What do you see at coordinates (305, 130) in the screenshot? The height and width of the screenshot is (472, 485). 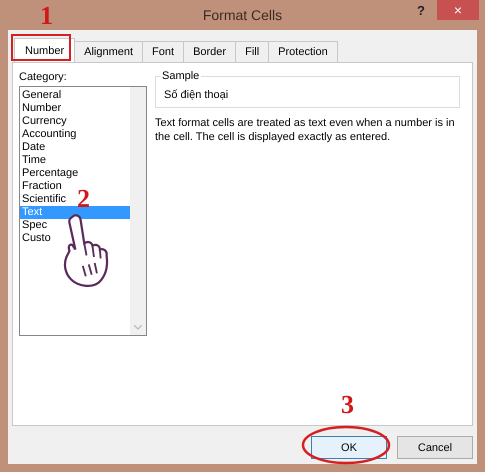 I see `description-text: Text format cells are treated as text even when a number is in the cell. The cell is displayed exactly as entered.` at bounding box center [305, 130].